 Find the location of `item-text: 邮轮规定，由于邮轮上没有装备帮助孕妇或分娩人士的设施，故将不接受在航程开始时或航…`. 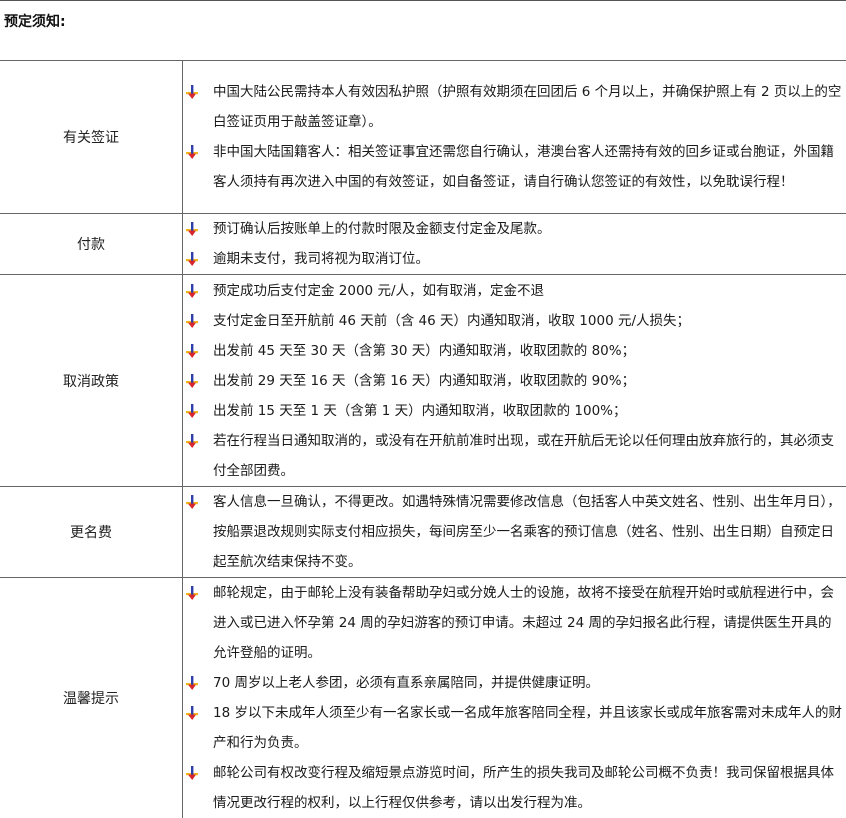

item-text: 邮轮规定，由于邮轮上没有装备帮助孕妇或分娩人士的设施，故将不接受在航程开始时或航… is located at coordinates (523, 623).